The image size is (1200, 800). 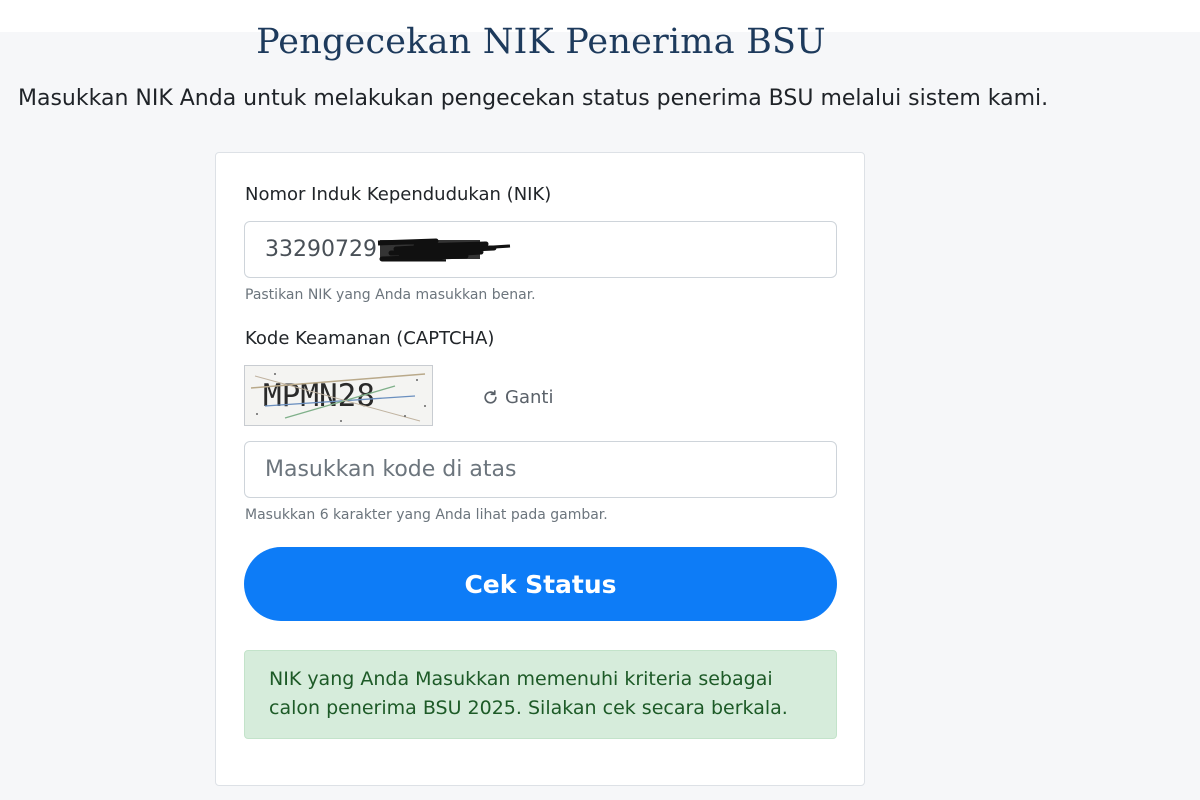 What do you see at coordinates (540, 584) in the screenshot?
I see `check-status-button: Cek Status` at bounding box center [540, 584].